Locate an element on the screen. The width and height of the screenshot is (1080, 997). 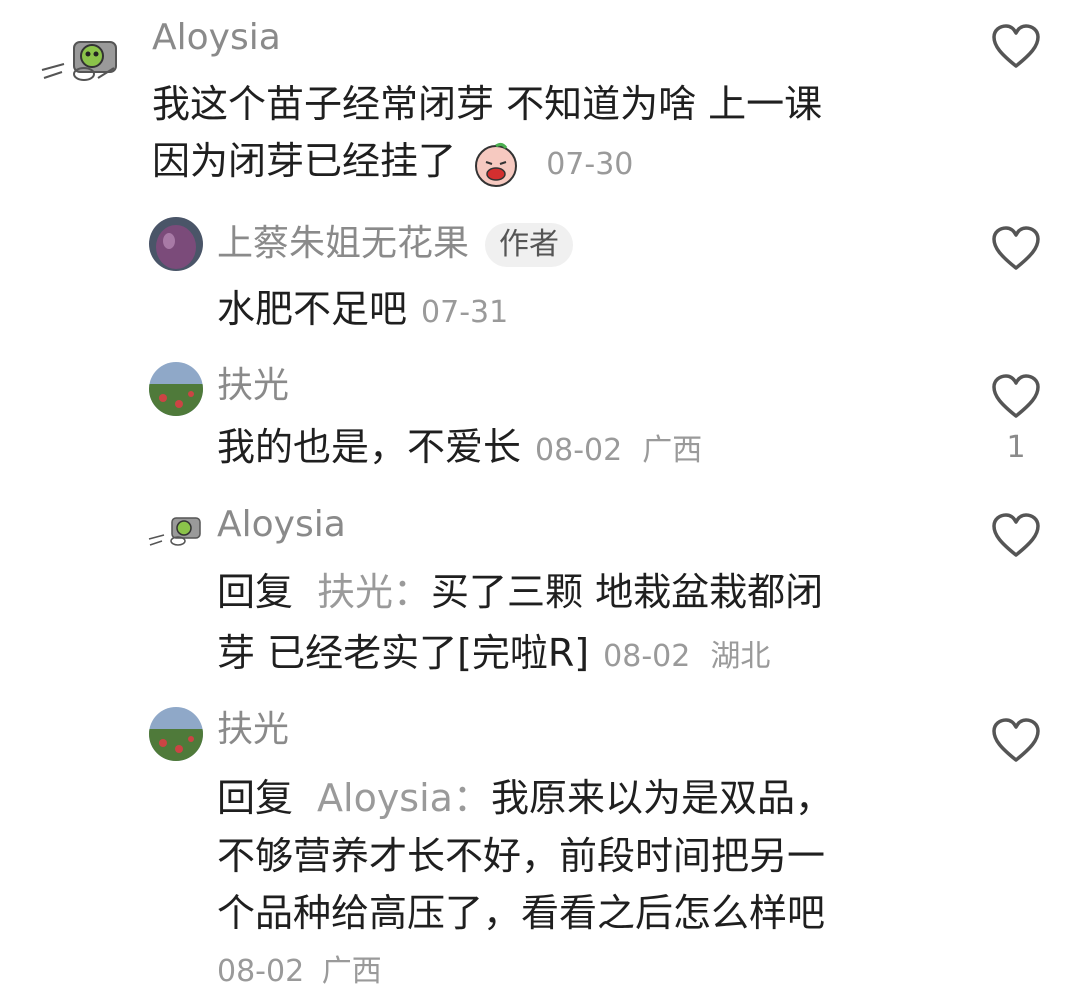
comment-text: 回复 Aloysia：我原来以为是双品， is located at coordinates (525, 798).